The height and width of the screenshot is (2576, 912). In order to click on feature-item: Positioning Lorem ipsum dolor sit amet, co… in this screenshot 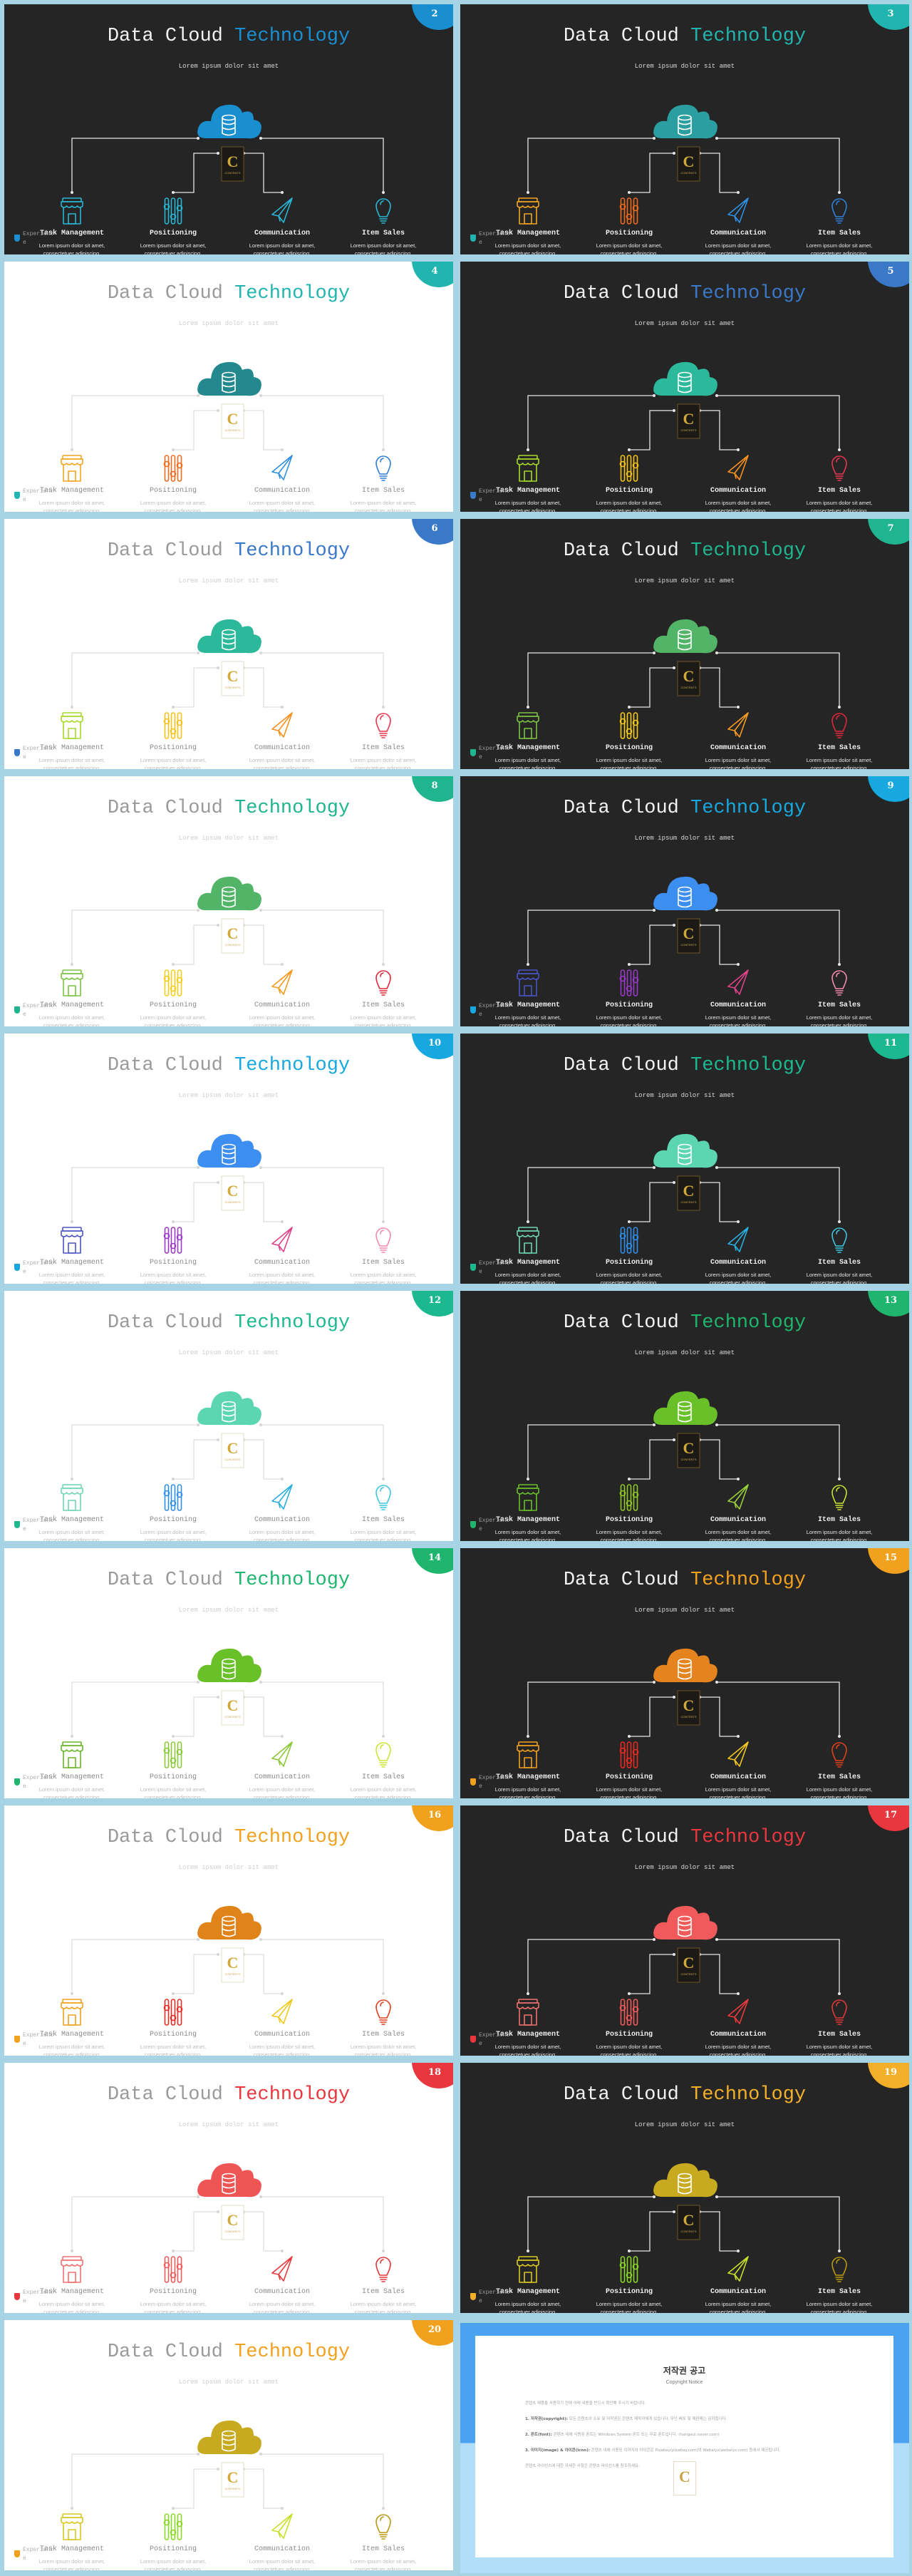, I will do `click(629, 1785)`.